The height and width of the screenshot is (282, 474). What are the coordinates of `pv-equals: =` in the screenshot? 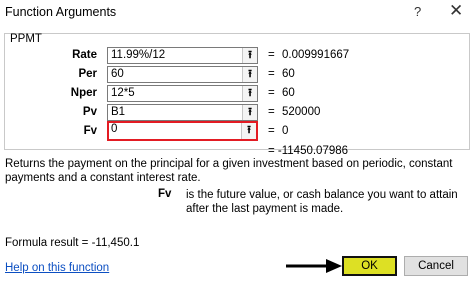 It's located at (271, 112).